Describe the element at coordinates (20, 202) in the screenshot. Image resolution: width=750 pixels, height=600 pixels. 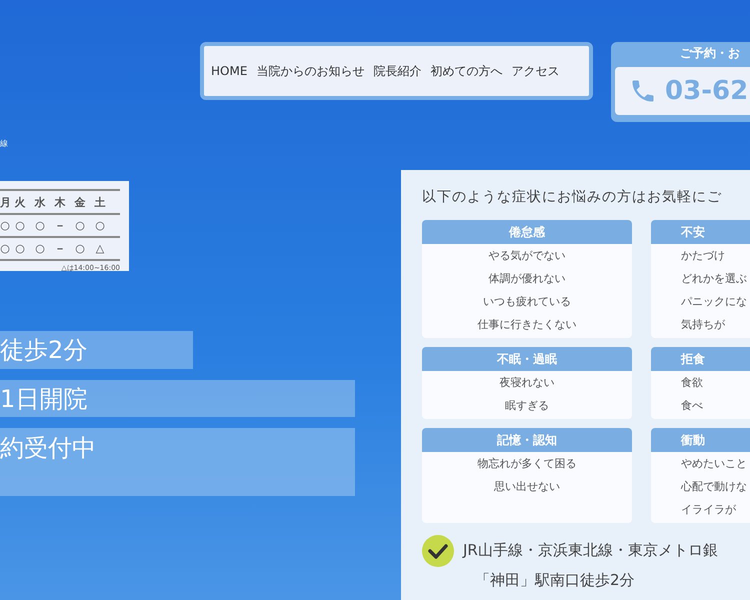
I see `day-label: 火` at that location.